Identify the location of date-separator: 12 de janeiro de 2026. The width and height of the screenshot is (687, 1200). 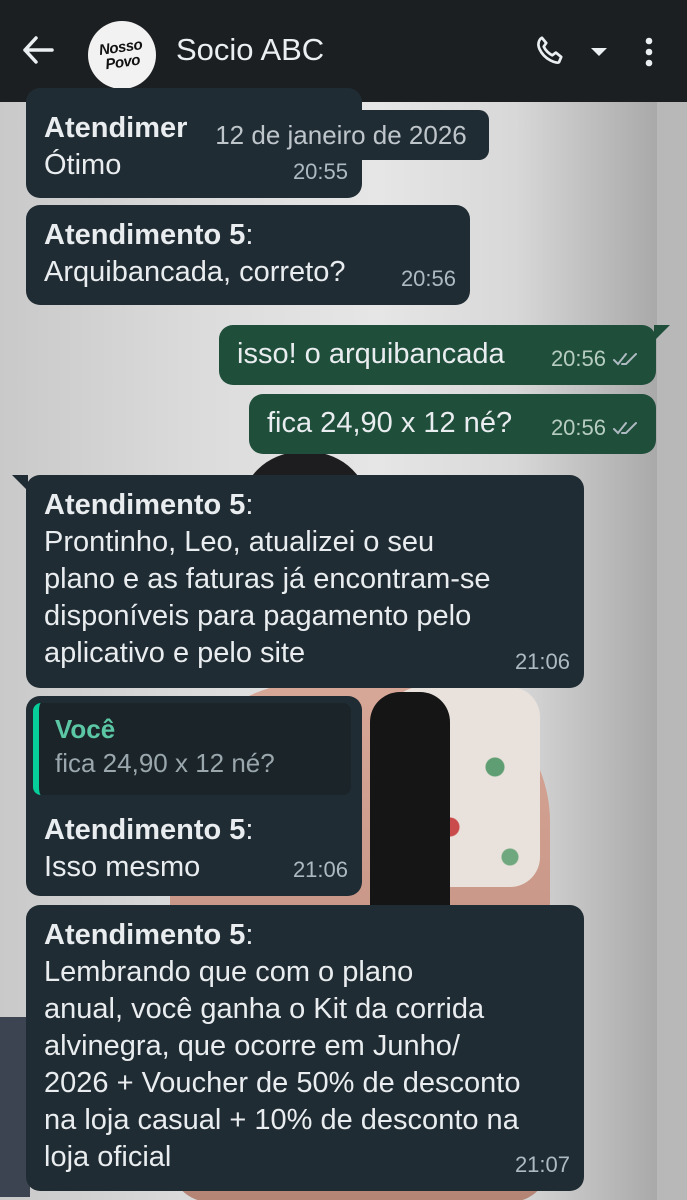
(341, 135).